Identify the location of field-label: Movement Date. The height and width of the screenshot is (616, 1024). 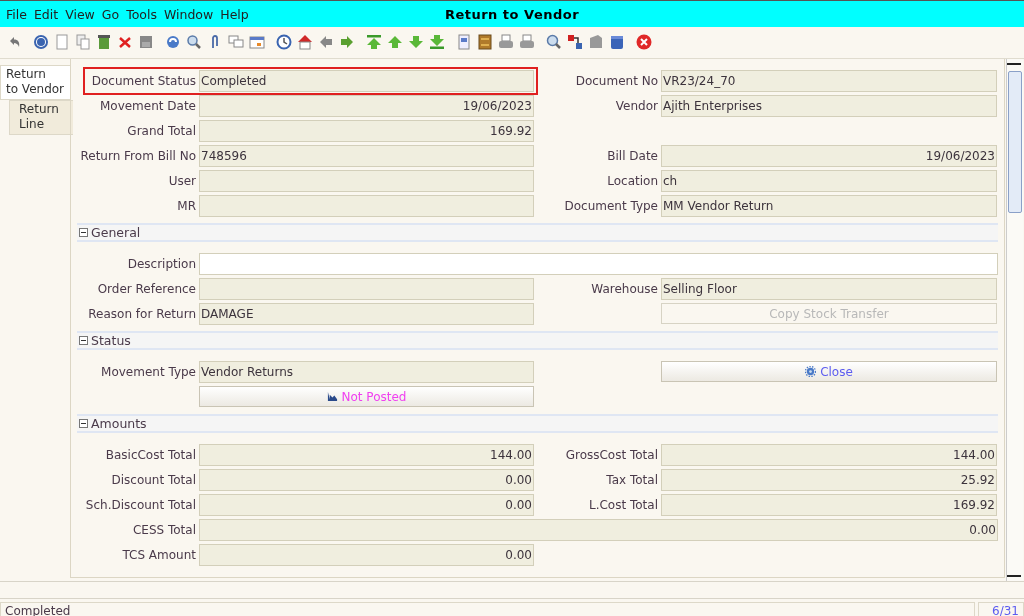
(147, 106).